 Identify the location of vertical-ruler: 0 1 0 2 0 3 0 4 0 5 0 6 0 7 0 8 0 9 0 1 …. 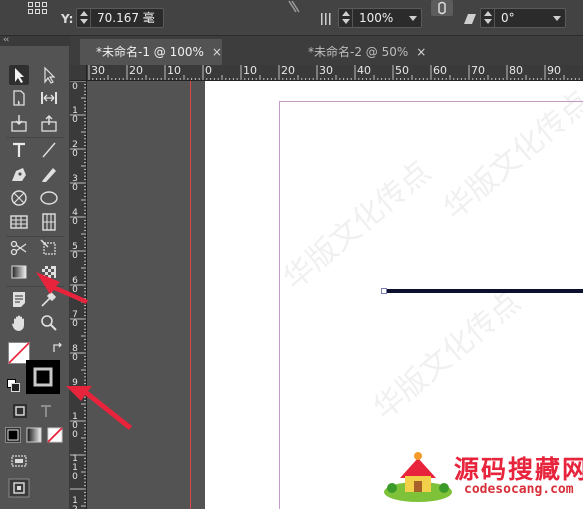
(78, 295).